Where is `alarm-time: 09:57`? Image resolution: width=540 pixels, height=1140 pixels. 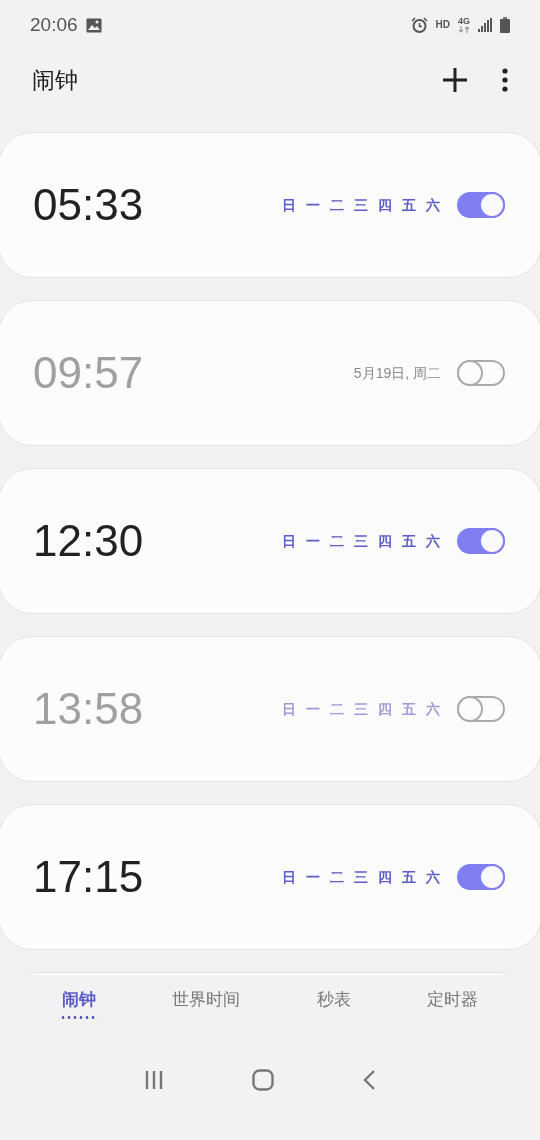 alarm-time: 09:57 is located at coordinates (88, 373).